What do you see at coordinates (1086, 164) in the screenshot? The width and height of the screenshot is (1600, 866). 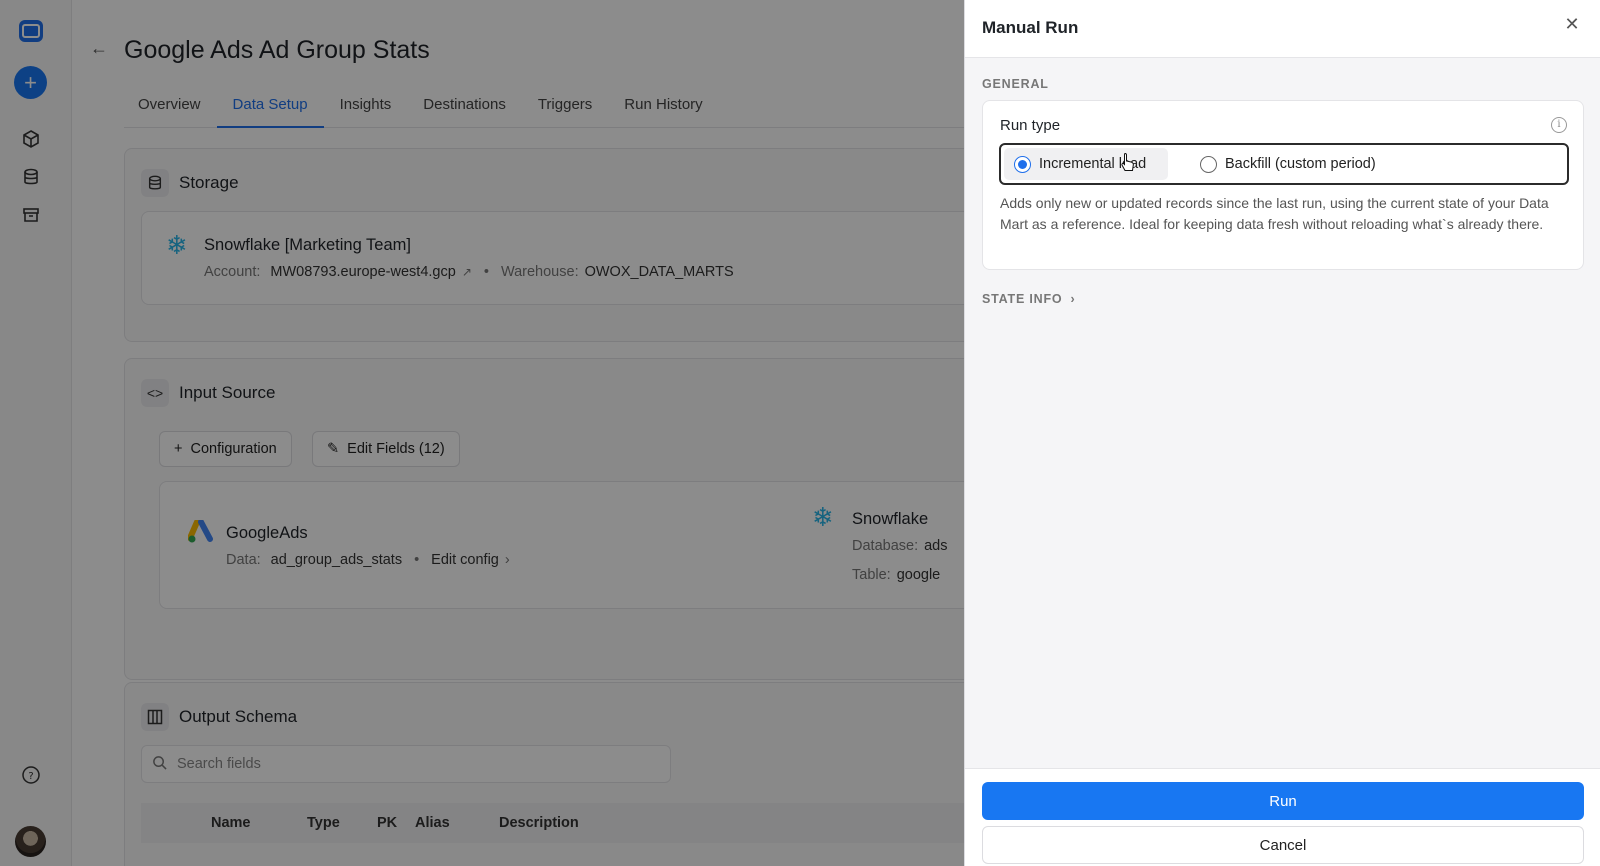 I see `incremental-load-option: Incremental load` at bounding box center [1086, 164].